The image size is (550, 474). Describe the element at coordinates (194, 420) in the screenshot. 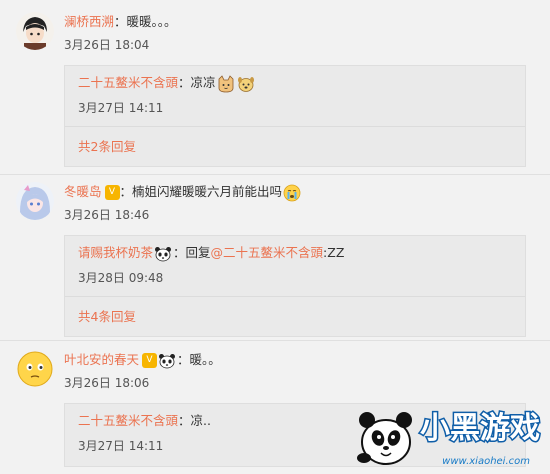

I see `reply-text: ：凉..` at that location.